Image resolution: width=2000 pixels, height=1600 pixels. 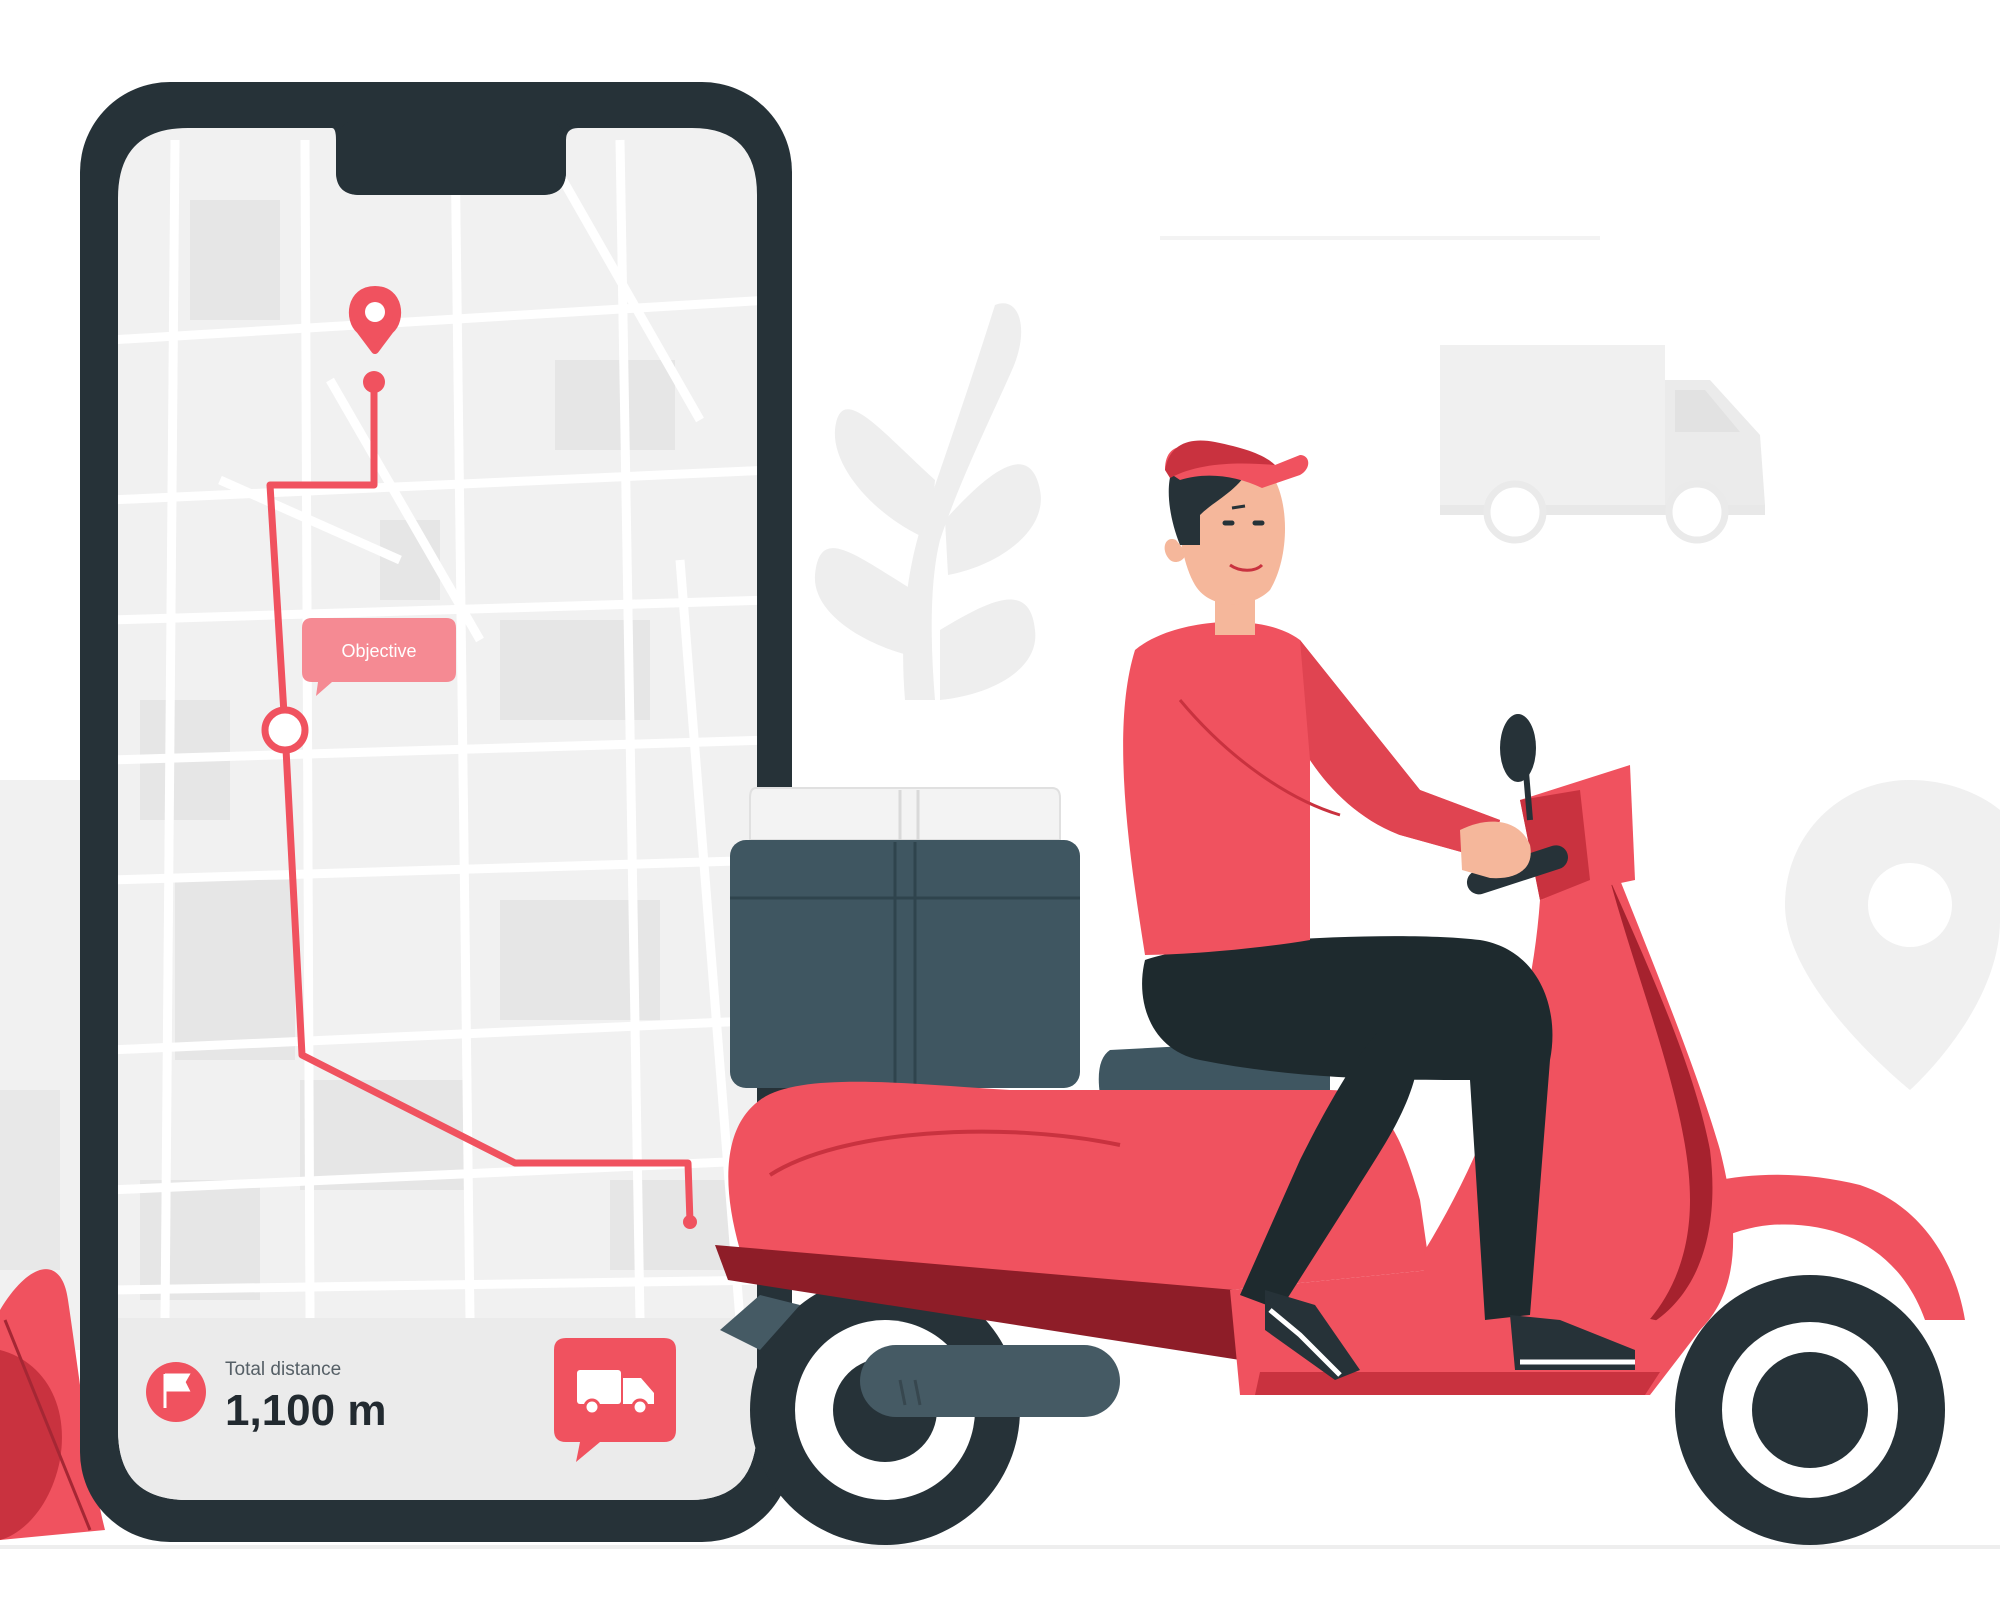 What do you see at coordinates (927, 501) in the screenshot?
I see `background-plant` at bounding box center [927, 501].